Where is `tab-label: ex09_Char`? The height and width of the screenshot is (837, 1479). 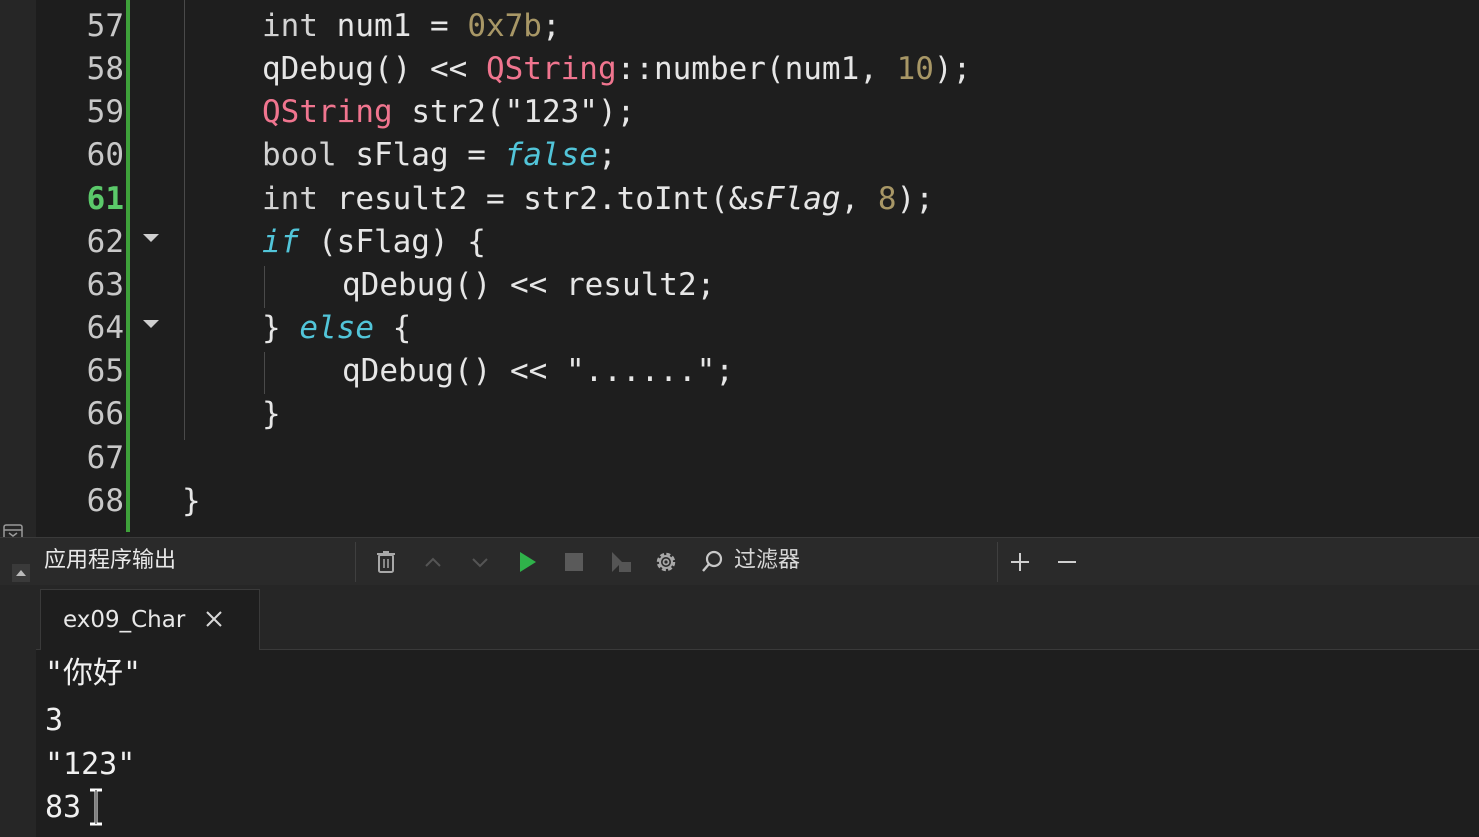
tab-label: ex09_Char is located at coordinates (124, 620).